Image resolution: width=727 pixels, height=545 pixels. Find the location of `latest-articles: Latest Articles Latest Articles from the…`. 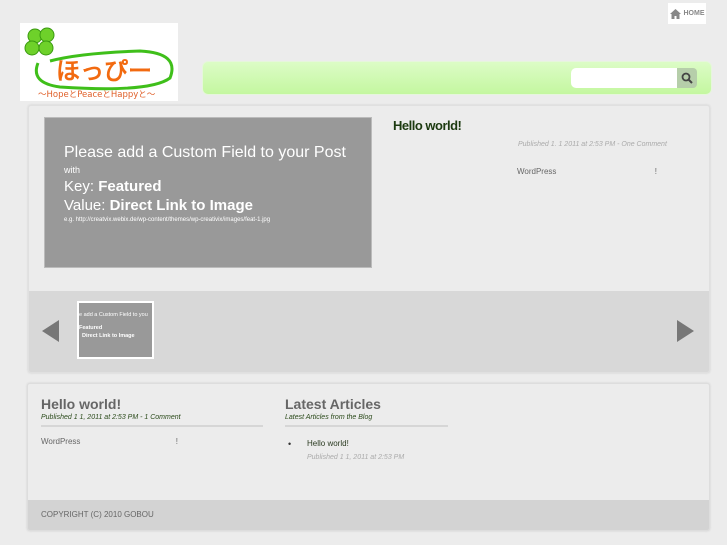

latest-articles: Latest Articles Latest Articles from the… is located at coordinates (366, 428).